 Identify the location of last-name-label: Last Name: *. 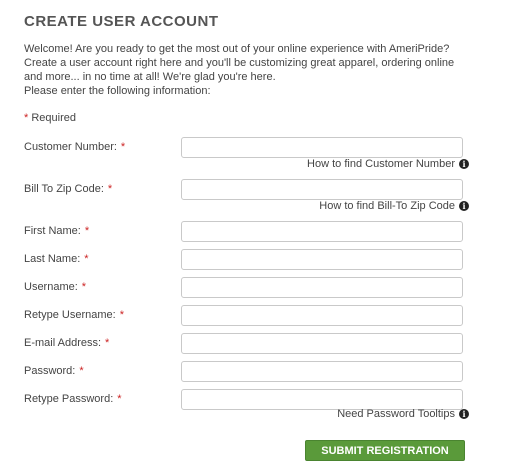
(56, 259).